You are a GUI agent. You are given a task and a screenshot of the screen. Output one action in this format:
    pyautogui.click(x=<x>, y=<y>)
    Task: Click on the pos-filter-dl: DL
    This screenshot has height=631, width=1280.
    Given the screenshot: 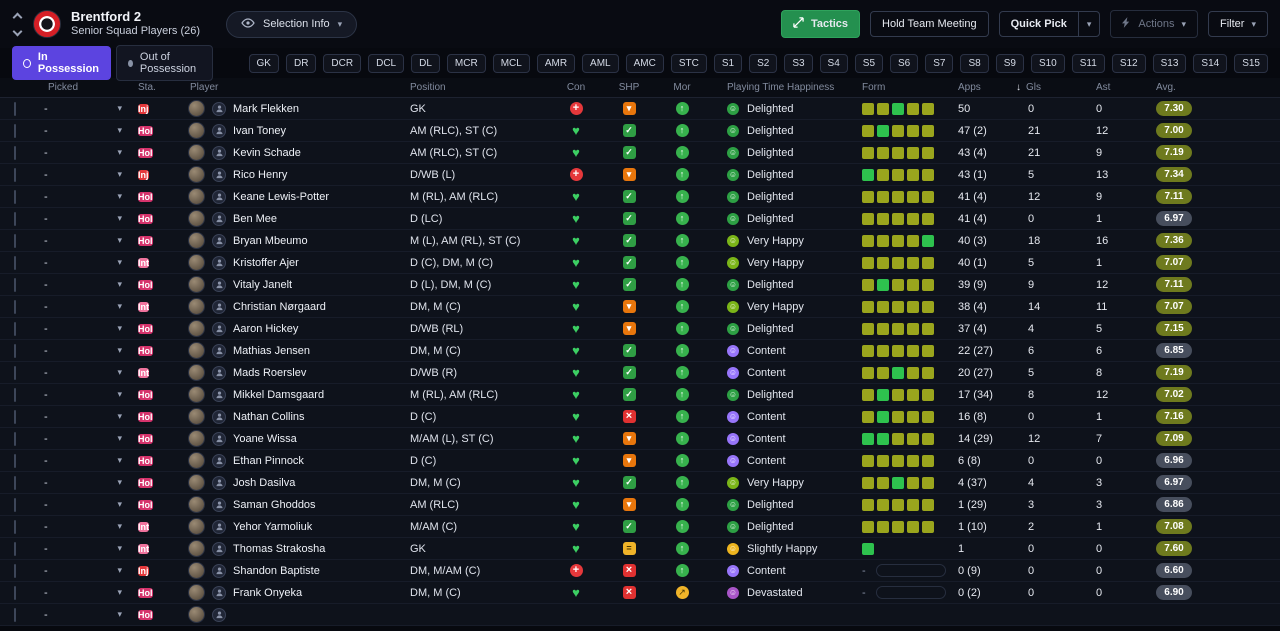 What is the action you would take?
    pyautogui.click(x=425, y=63)
    